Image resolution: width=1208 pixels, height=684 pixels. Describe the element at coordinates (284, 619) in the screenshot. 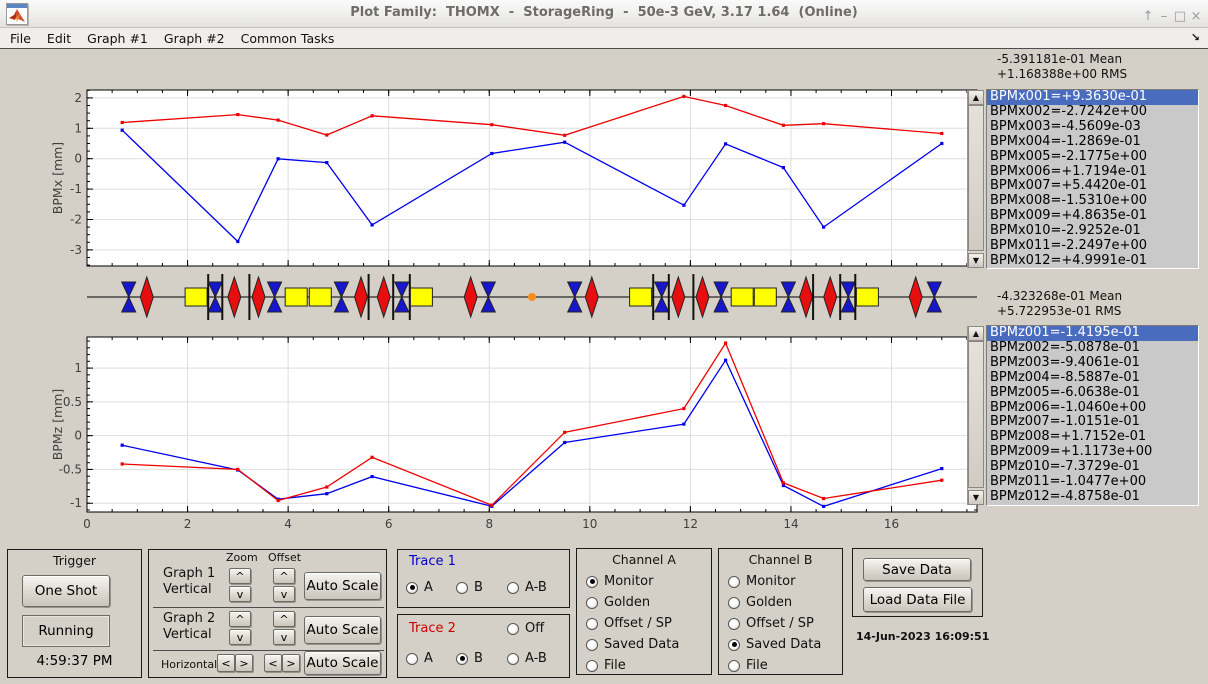

I see `graph2-offset-up-button: ^` at that location.